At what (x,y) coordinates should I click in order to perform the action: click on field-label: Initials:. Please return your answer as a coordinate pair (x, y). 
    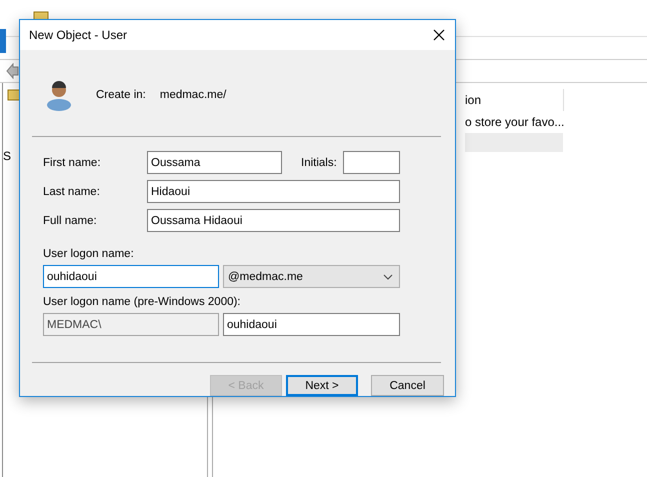
    Looking at the image, I should click on (319, 162).